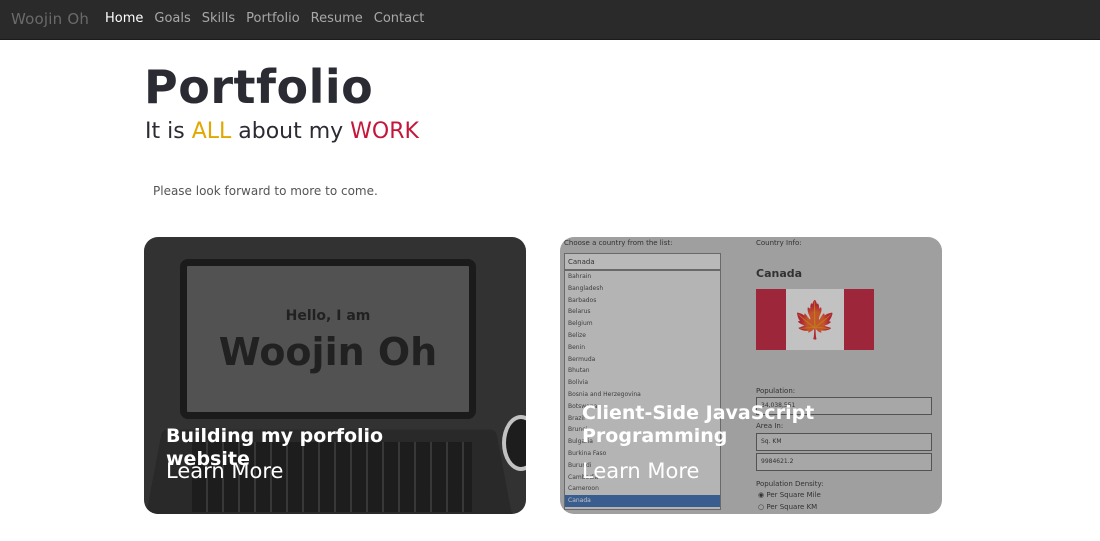  I want to click on intro-text: Please look forward to more to come., so click(265, 191).